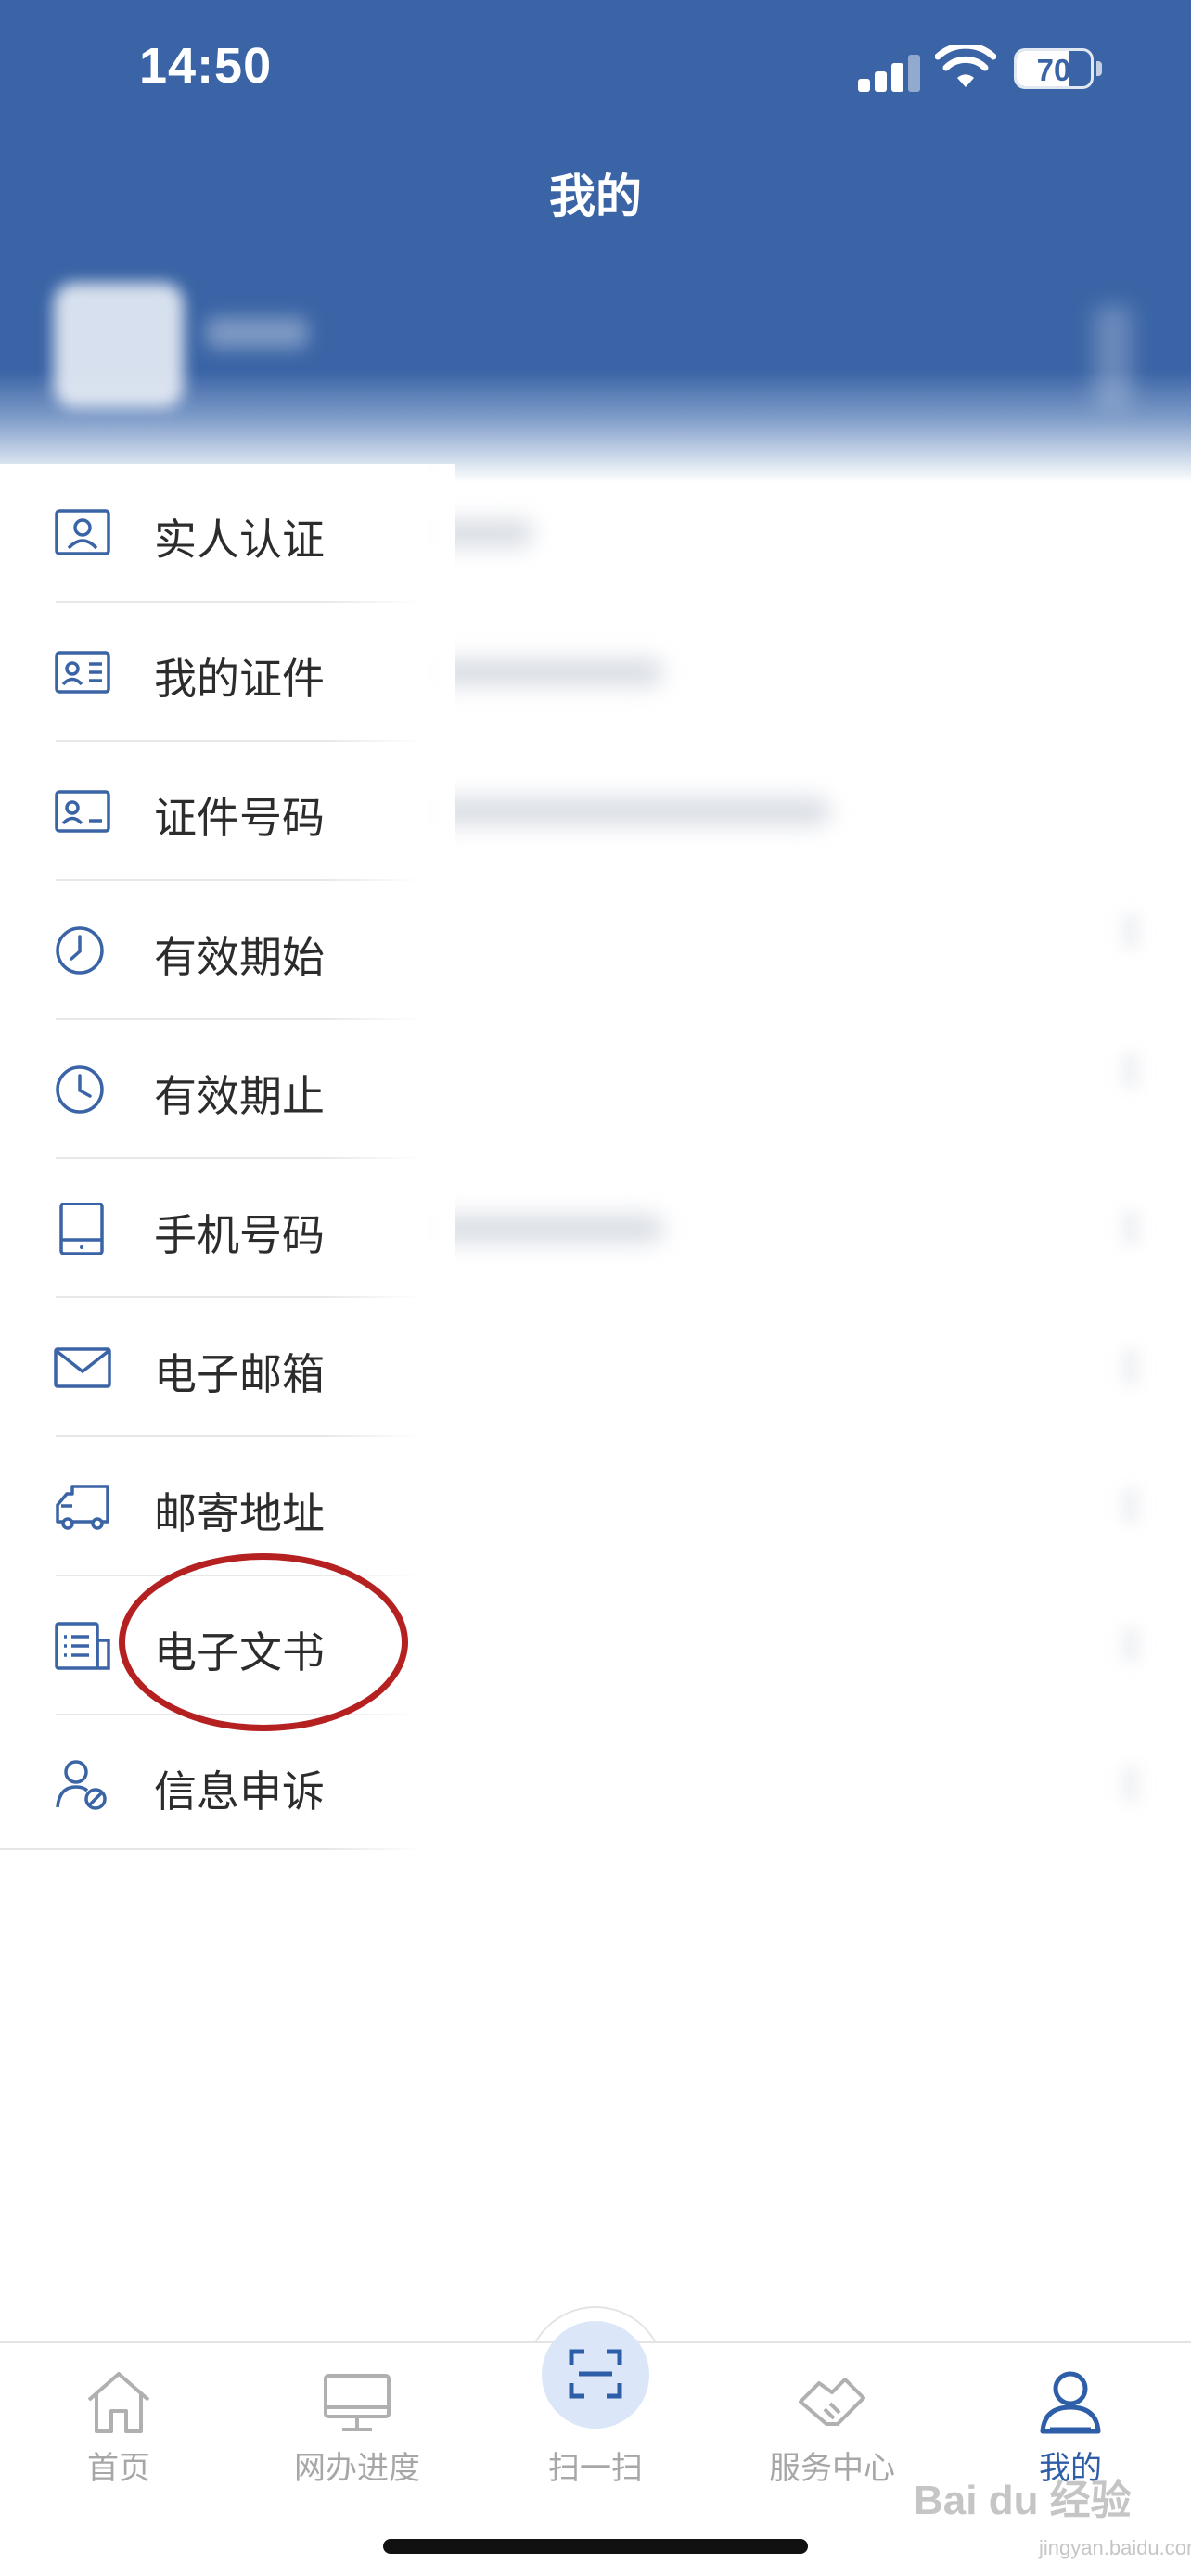  What do you see at coordinates (357, 2468) in the screenshot?
I see `tab-label: 网办进度` at bounding box center [357, 2468].